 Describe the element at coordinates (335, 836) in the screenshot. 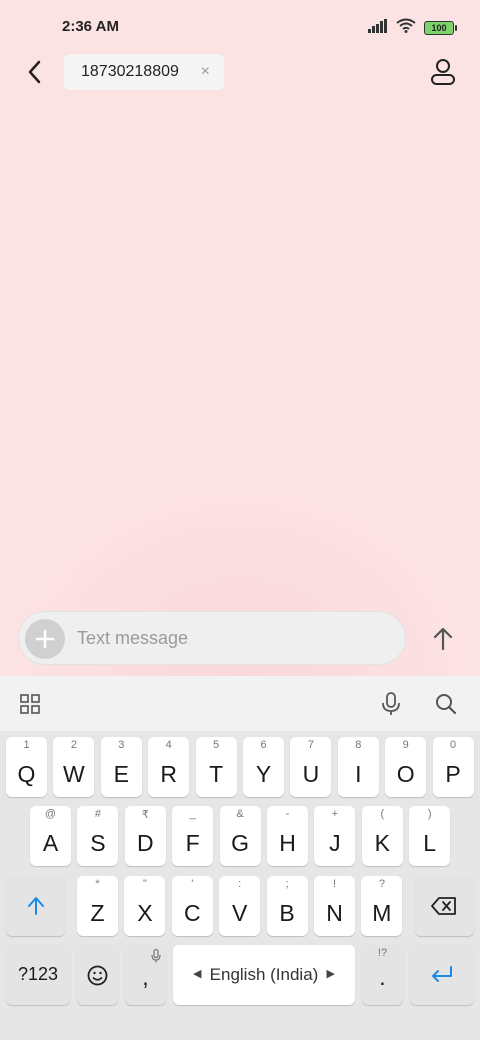

I see `key-j: + J` at that location.